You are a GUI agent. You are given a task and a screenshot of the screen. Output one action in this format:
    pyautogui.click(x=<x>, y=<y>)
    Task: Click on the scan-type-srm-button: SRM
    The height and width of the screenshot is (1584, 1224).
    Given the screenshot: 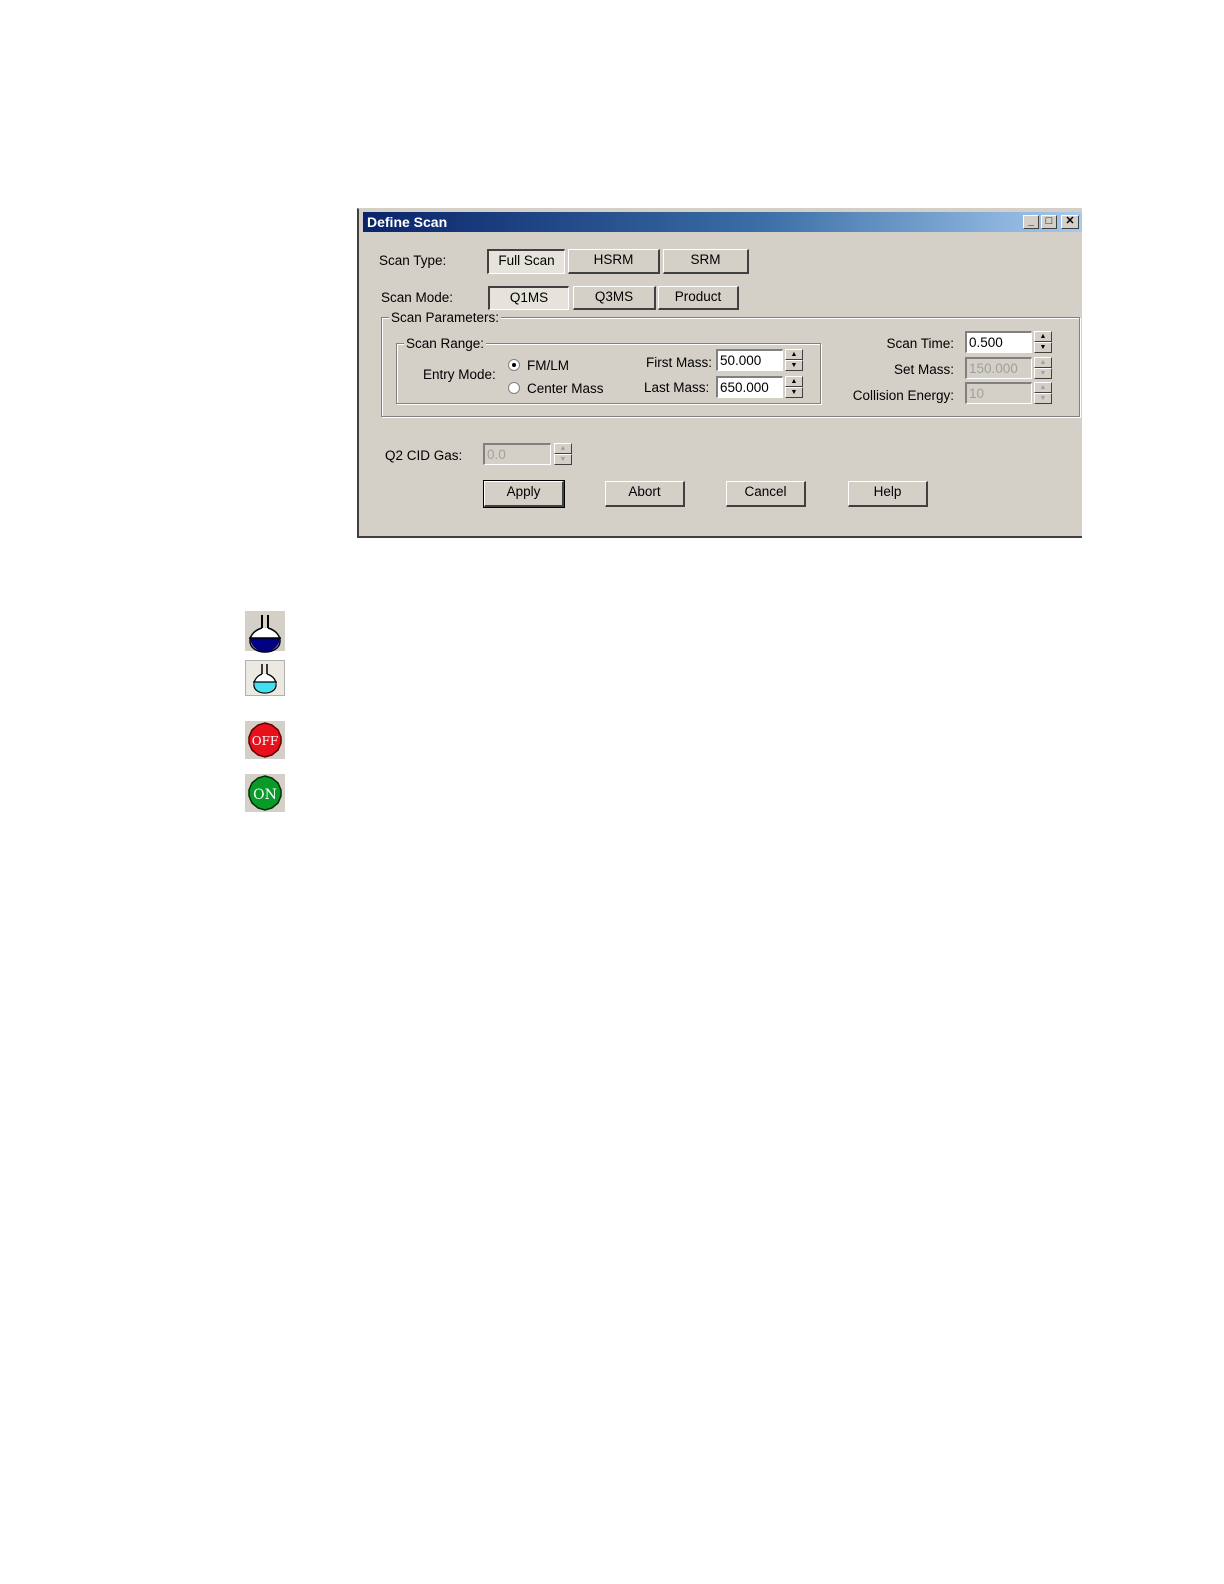 What is the action you would take?
    pyautogui.click(x=706, y=261)
    